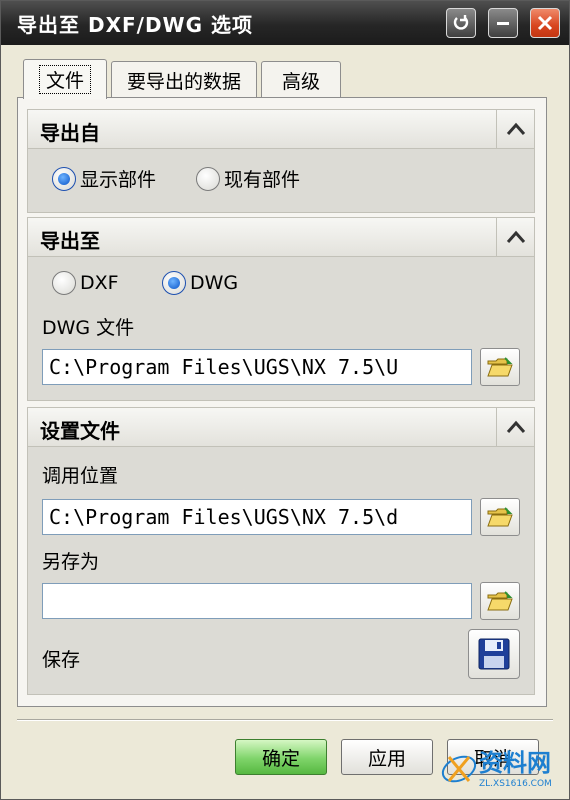 This screenshot has height=800, width=570. I want to click on tab-advanced-label: 高级, so click(300, 82).